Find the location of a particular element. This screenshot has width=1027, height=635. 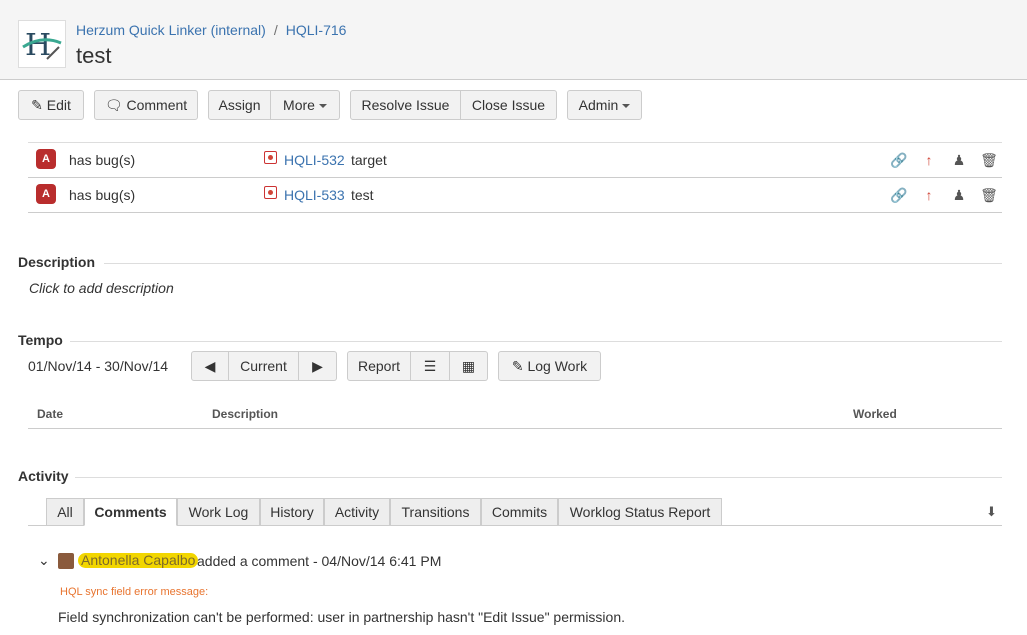

current-period-button: Current is located at coordinates (264, 366).